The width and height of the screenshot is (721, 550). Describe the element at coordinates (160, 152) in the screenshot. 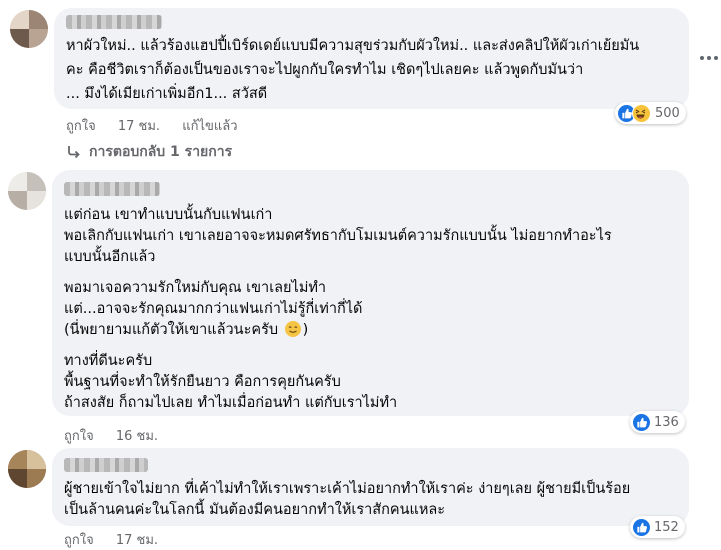

I see `replies-label: การตอบกลับ 1 รายการ` at that location.